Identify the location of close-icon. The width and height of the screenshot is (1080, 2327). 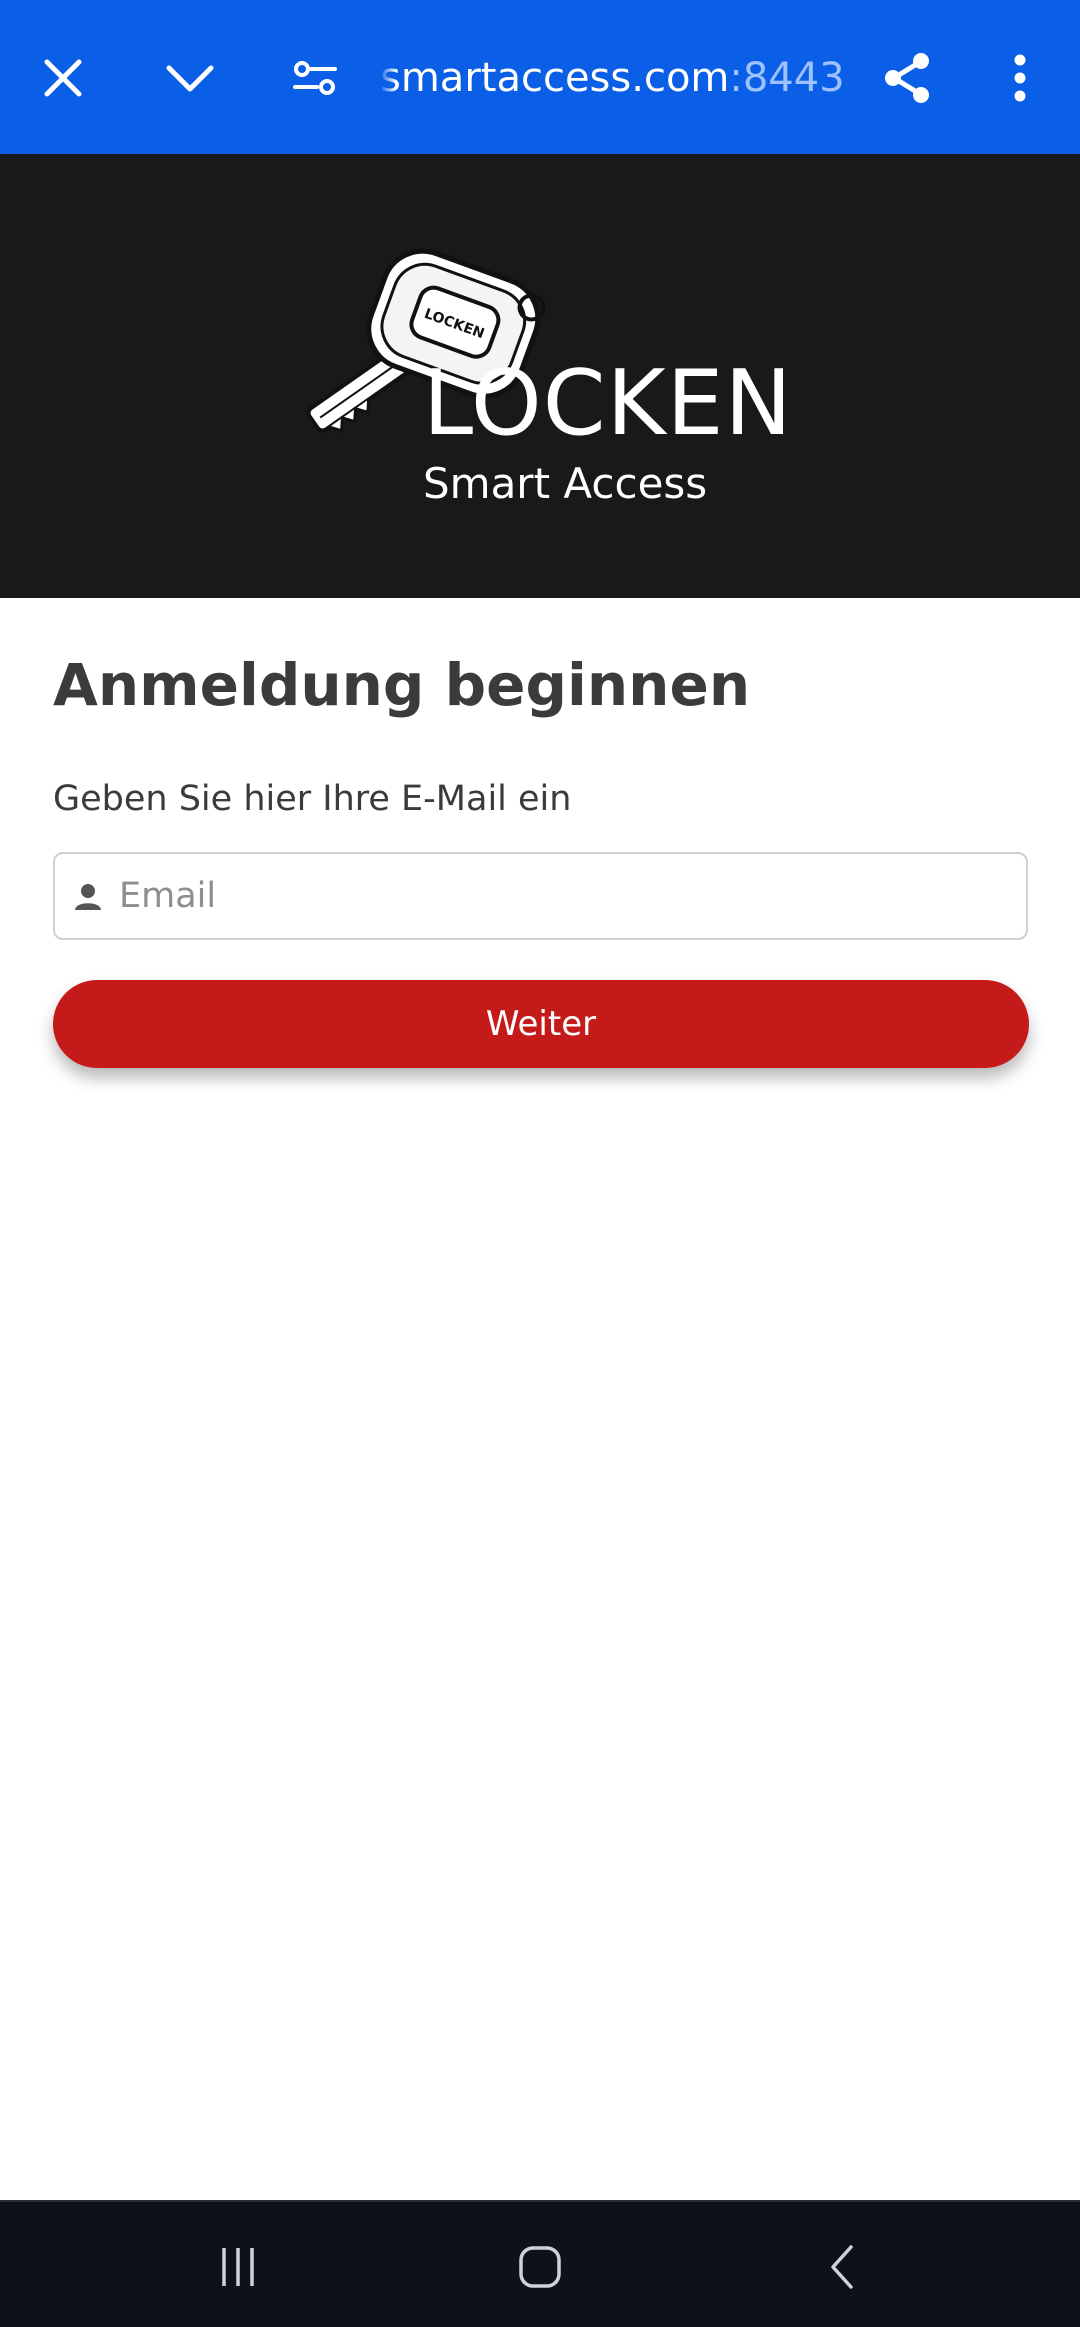
(63, 78).